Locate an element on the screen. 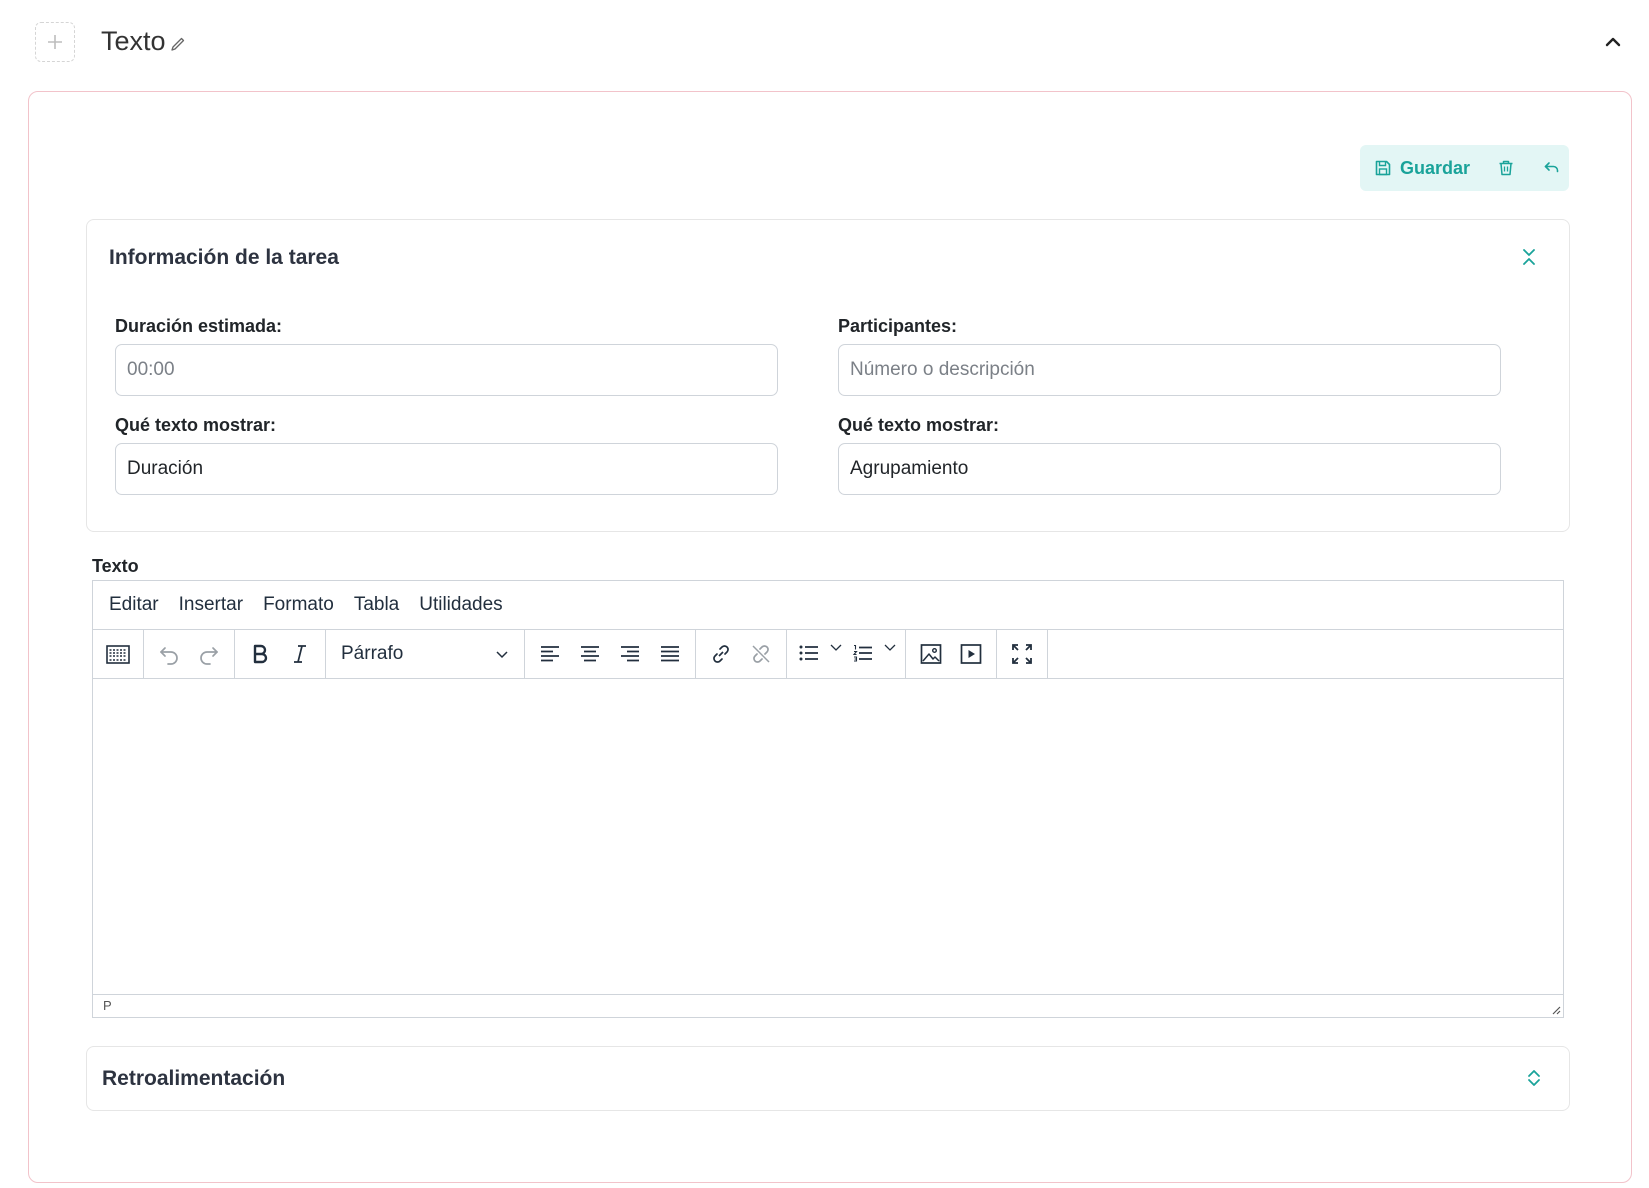 The height and width of the screenshot is (1188, 1649). editor-toolbar: Párrafo is located at coordinates (828, 654).